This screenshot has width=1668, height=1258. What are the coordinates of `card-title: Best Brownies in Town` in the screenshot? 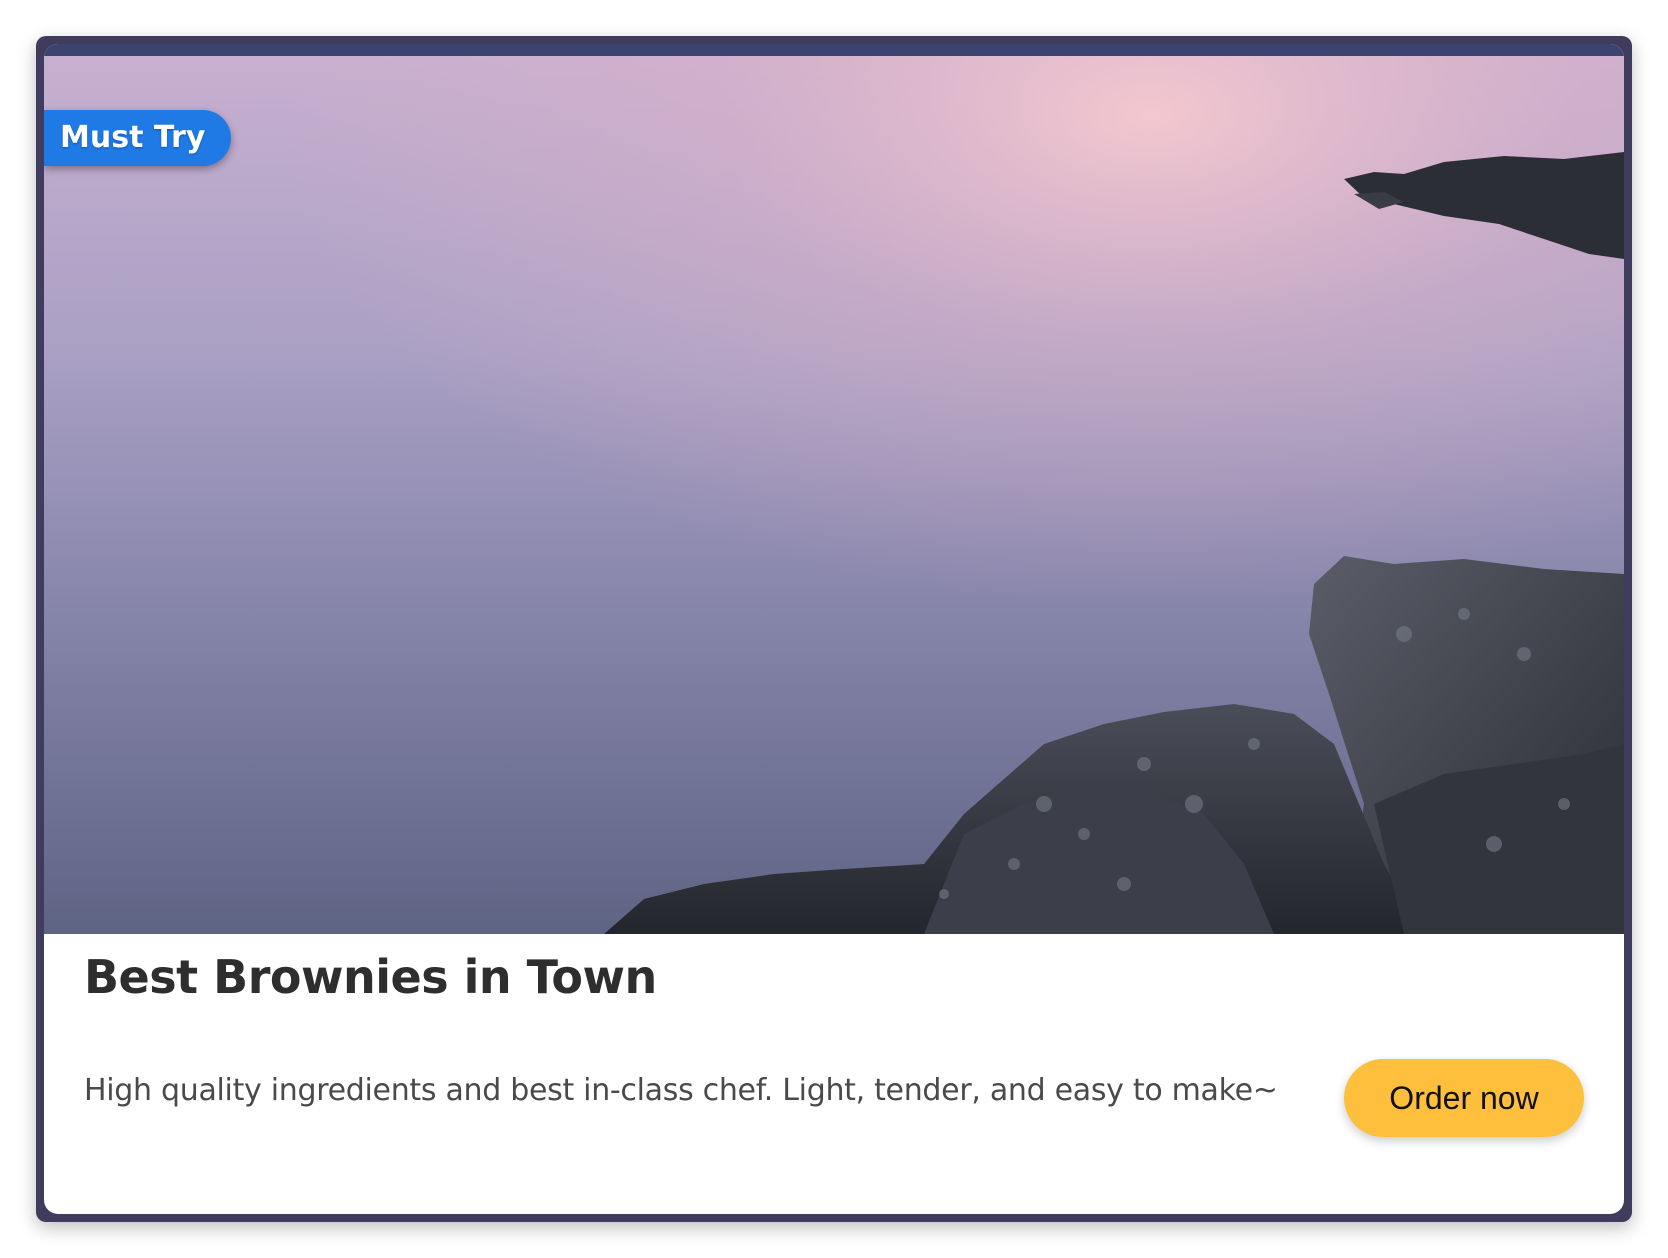 It's located at (370, 977).